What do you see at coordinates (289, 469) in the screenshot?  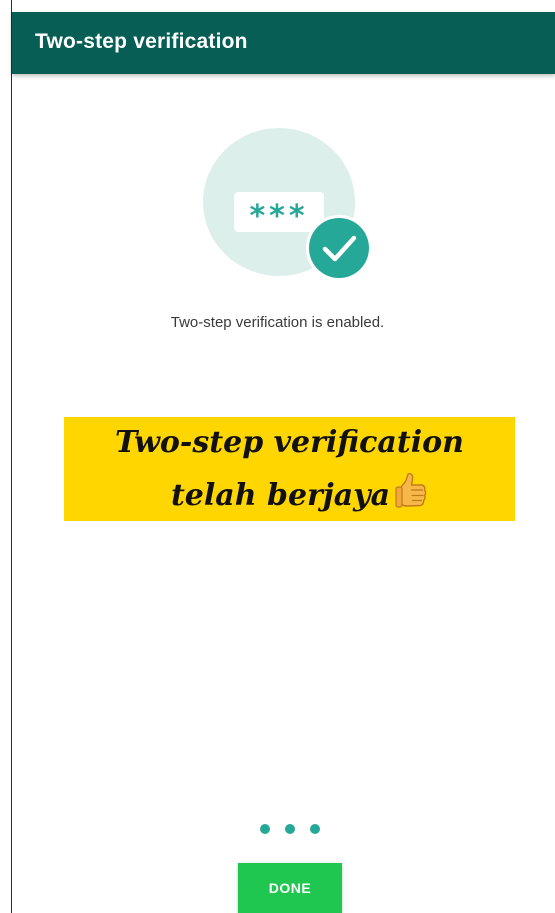 I see `overlay-banner: Two-step verification telah berjaya` at bounding box center [289, 469].